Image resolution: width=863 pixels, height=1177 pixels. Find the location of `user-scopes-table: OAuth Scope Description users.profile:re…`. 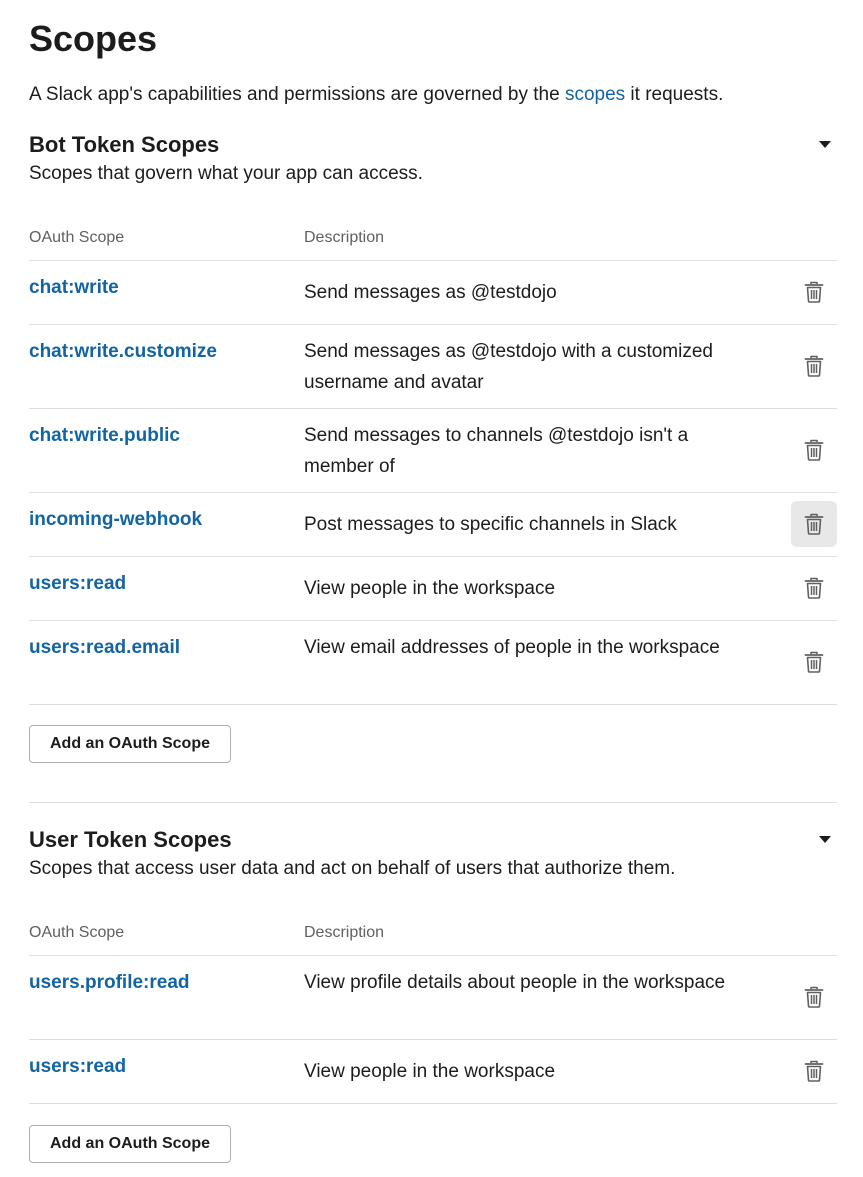

user-scopes-table: OAuth Scope Description users.profile:re… is located at coordinates (433, 1010).